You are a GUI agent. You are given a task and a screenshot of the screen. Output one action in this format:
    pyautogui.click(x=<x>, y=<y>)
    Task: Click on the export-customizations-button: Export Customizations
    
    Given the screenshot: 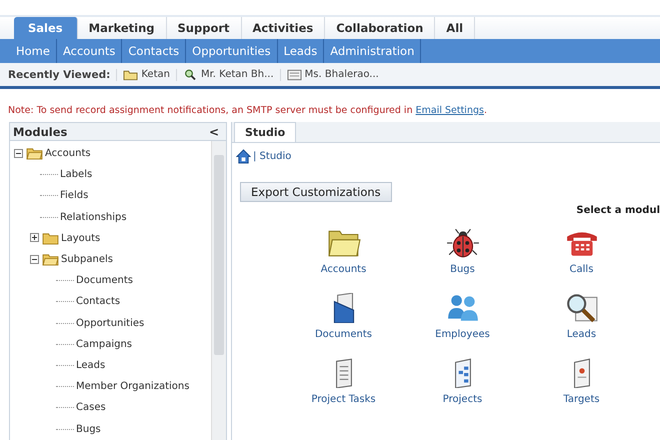 What is the action you would take?
    pyautogui.click(x=316, y=192)
    